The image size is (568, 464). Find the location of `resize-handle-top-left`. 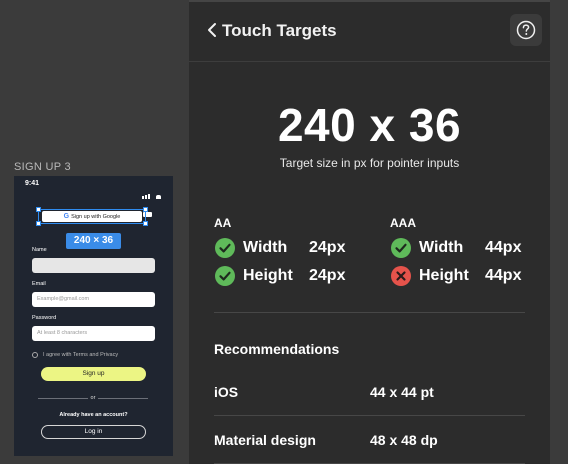

resize-handle-top-left is located at coordinates (38, 209).